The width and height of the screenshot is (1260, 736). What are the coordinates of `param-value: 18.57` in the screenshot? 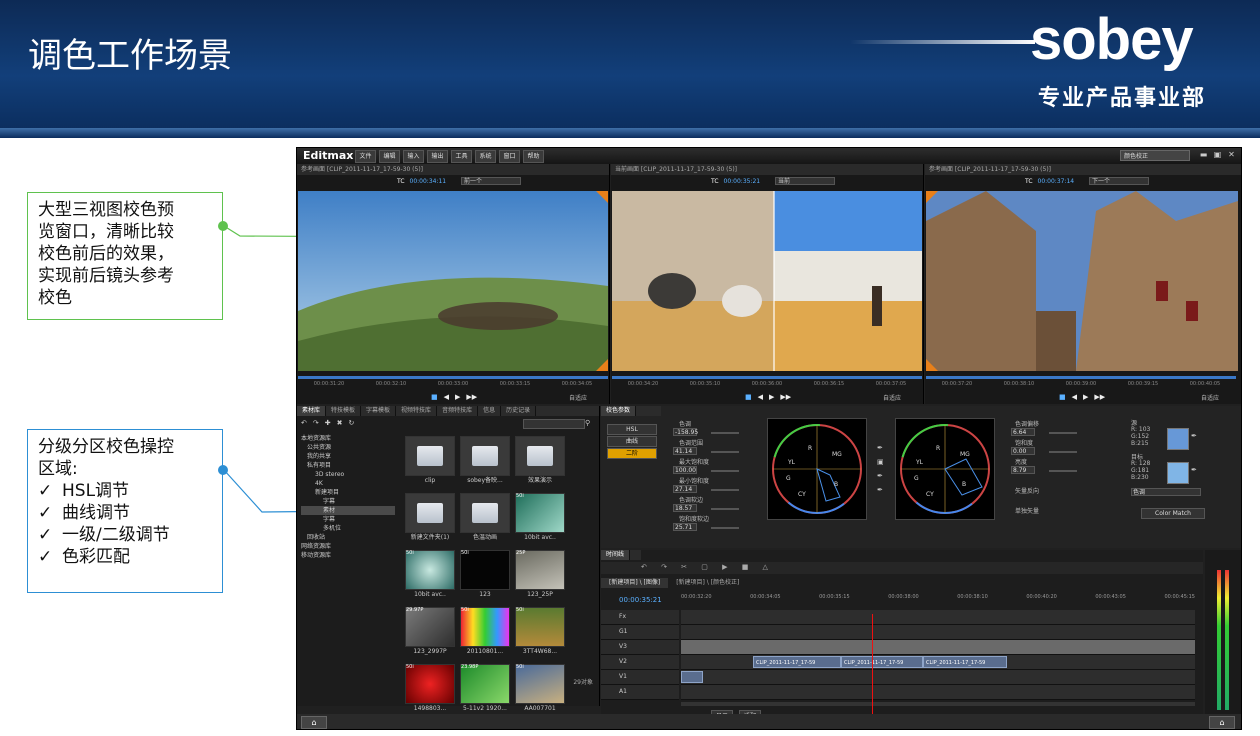 It's located at (685, 508).